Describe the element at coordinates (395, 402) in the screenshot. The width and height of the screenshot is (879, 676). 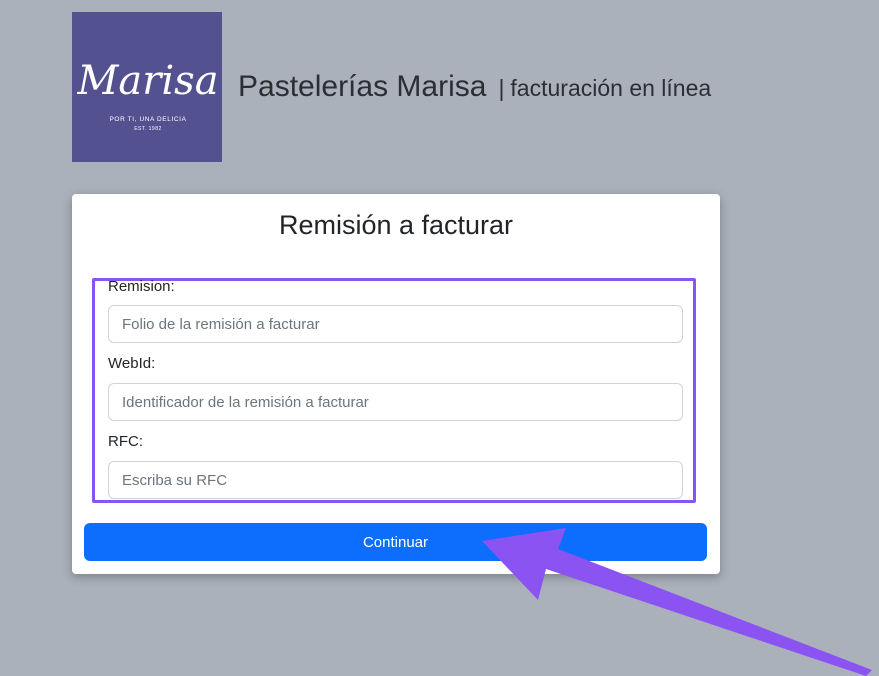
I see `webid-input` at that location.